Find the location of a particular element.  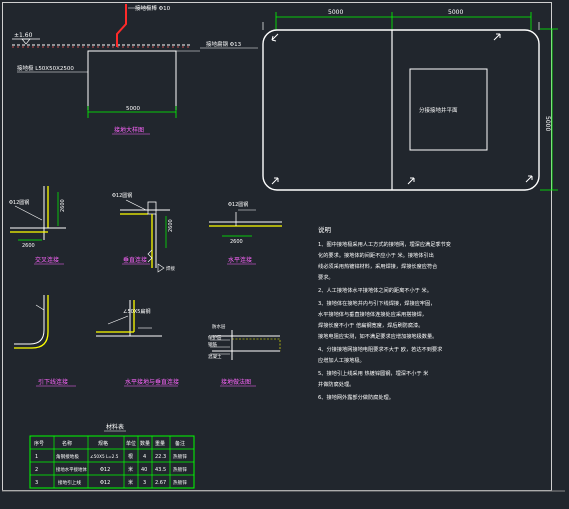

notes-line: 4、分接接地网接地电阻要求不大于 欧，若达不到要求 is located at coordinates (380, 349).